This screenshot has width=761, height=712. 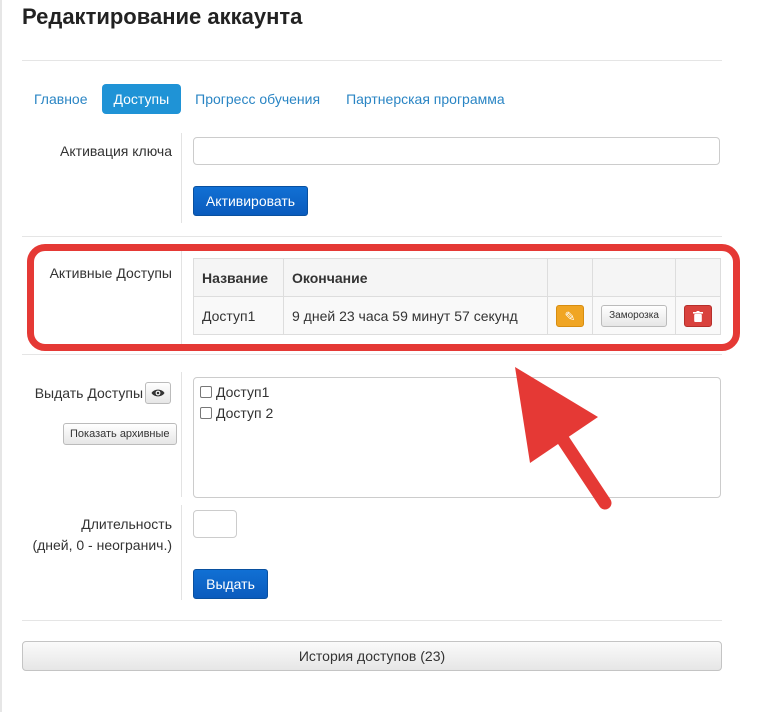 I want to click on access-name-cell: Доступ1, so click(x=238, y=315).